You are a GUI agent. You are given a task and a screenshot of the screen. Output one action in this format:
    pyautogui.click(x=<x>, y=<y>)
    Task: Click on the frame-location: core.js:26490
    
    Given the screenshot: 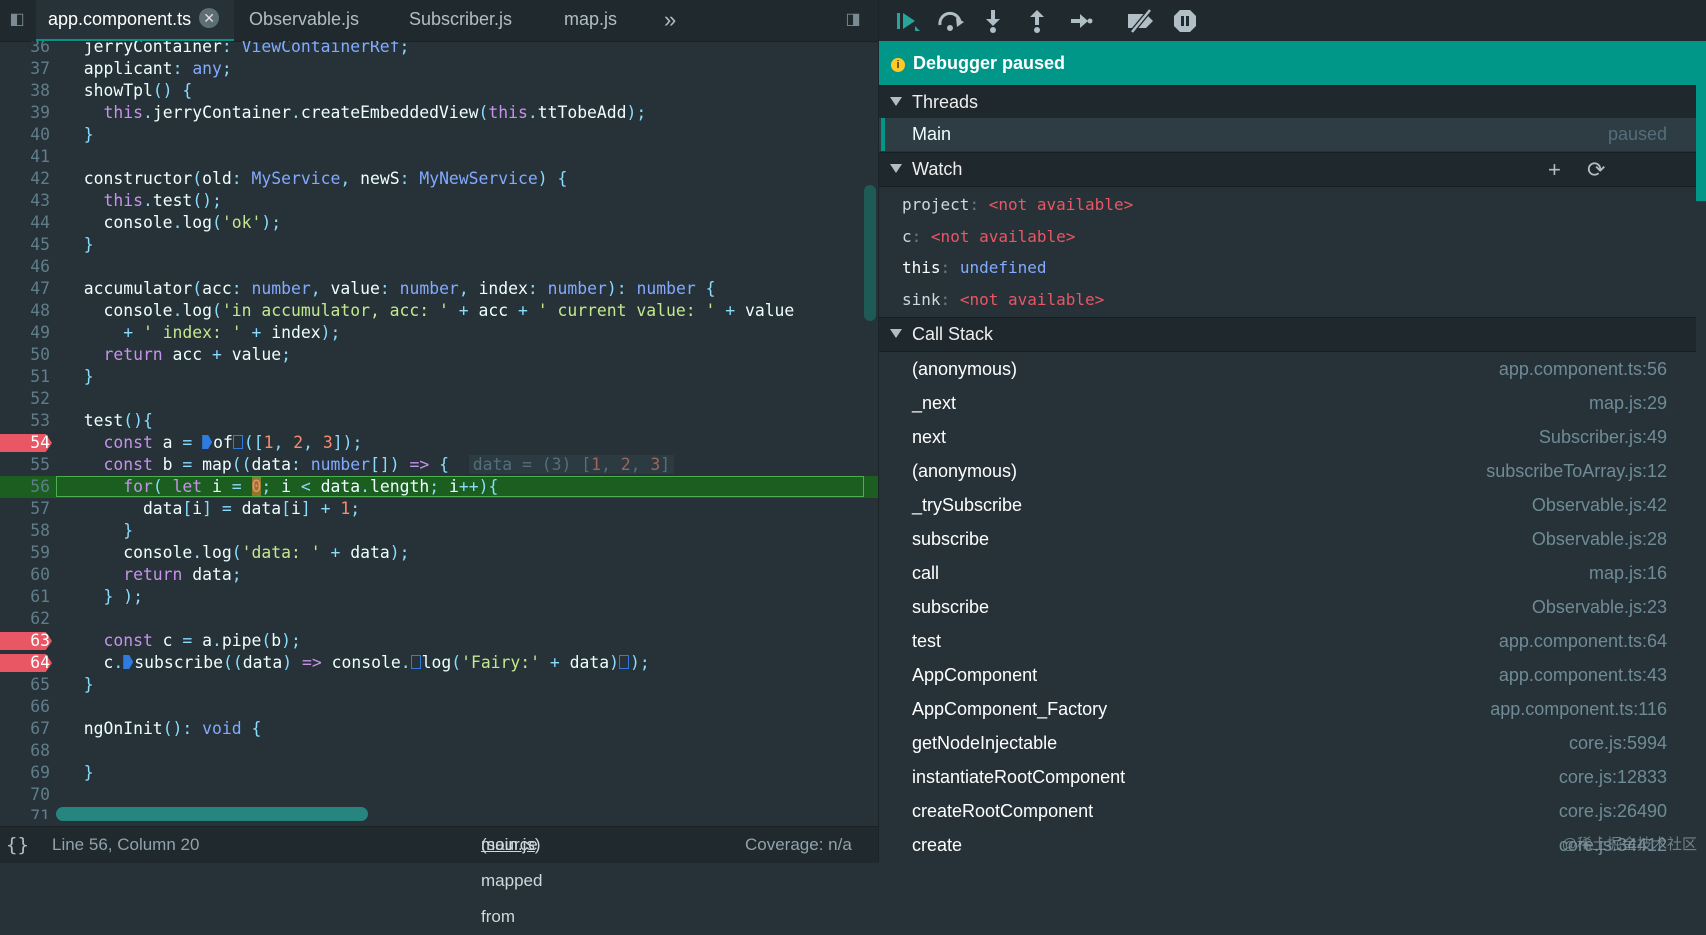 What is the action you would take?
    pyautogui.click(x=1612, y=811)
    